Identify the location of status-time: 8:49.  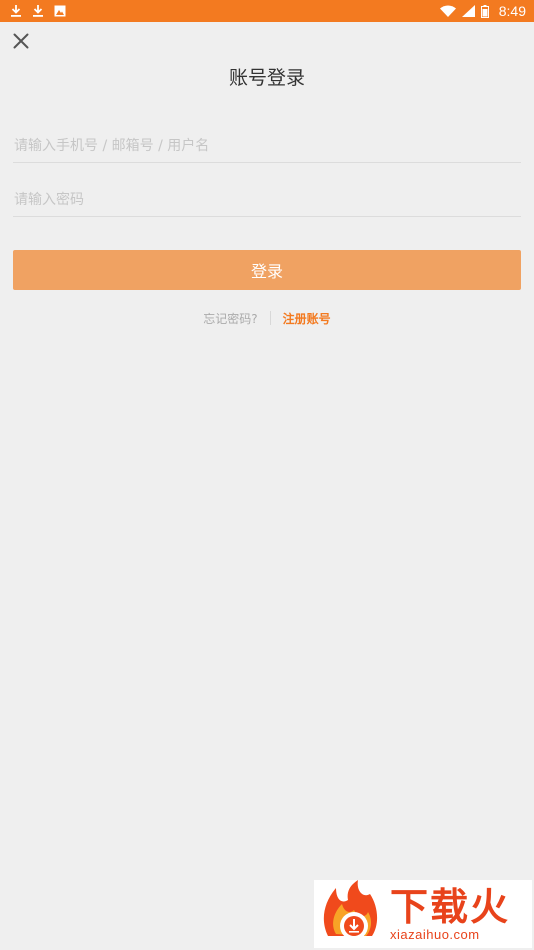
(512, 11).